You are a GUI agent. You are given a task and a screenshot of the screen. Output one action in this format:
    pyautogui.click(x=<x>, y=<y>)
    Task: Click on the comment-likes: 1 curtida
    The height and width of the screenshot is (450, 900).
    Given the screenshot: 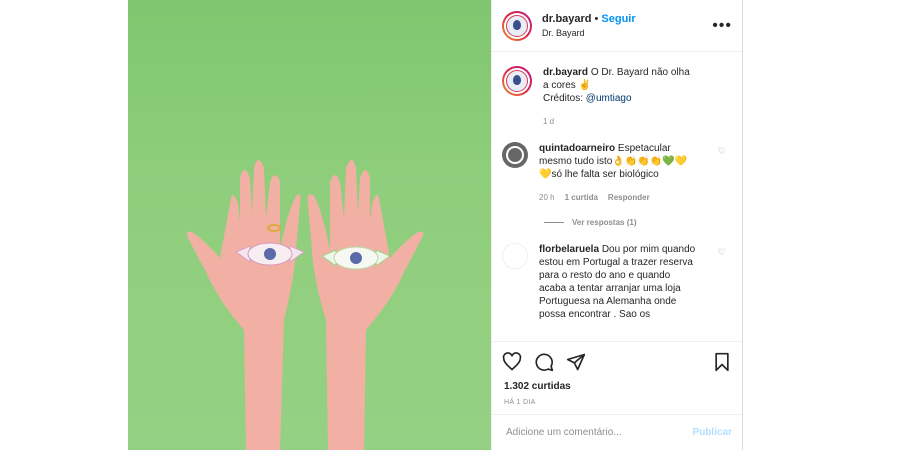 What is the action you would take?
    pyautogui.click(x=581, y=197)
    